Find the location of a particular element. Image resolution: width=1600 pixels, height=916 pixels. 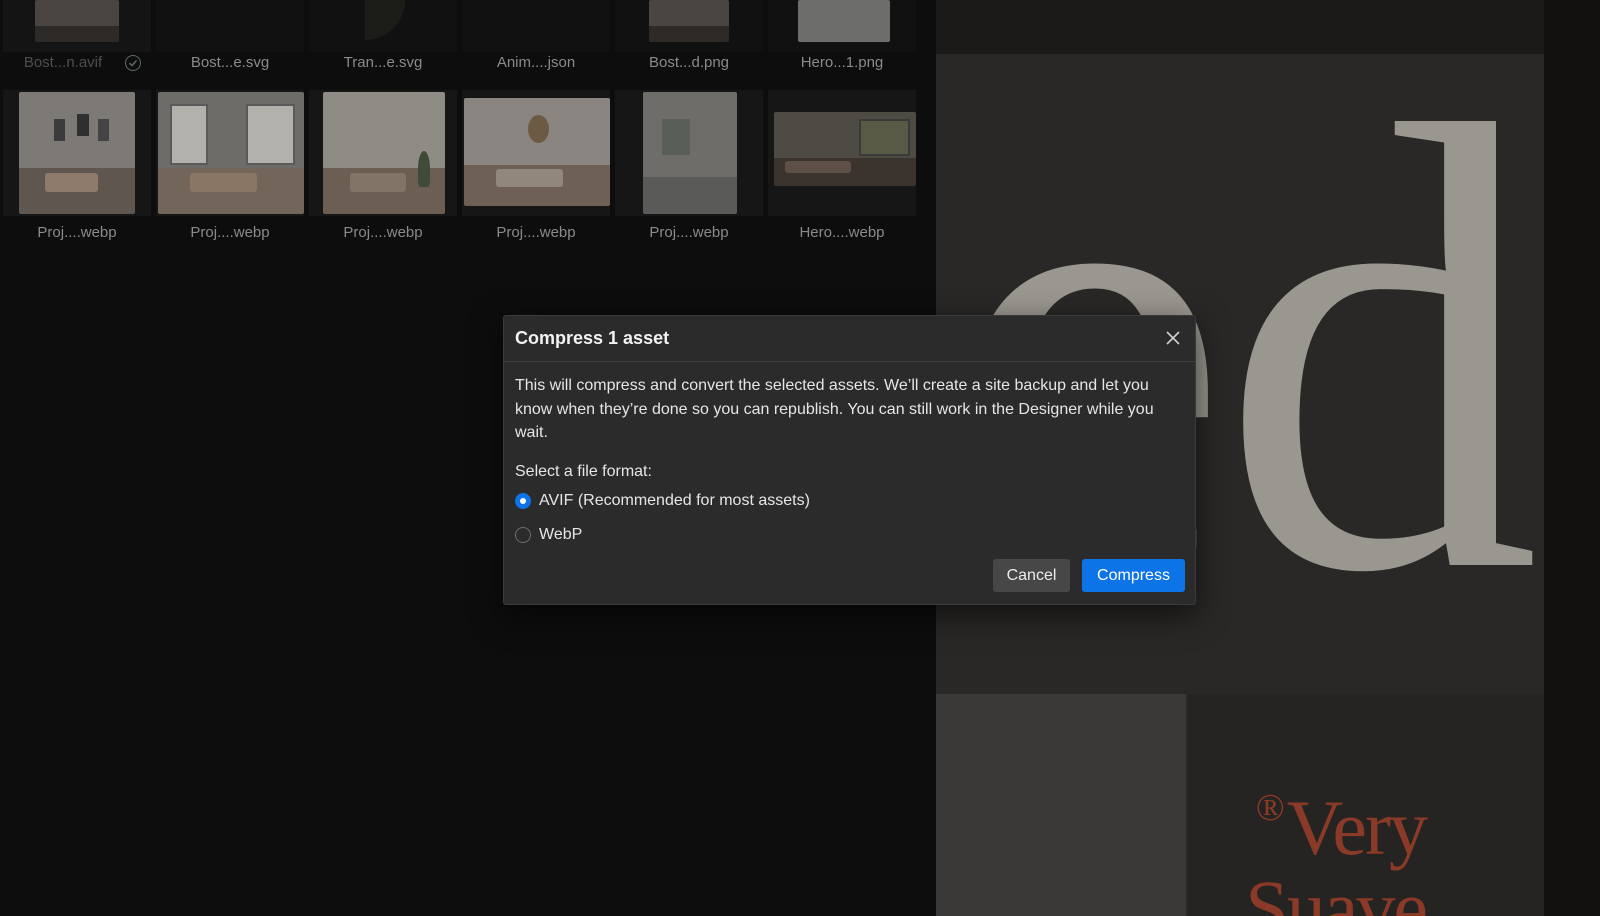

format-option-avif: AVIF (Recommended for most assets) is located at coordinates (662, 501).